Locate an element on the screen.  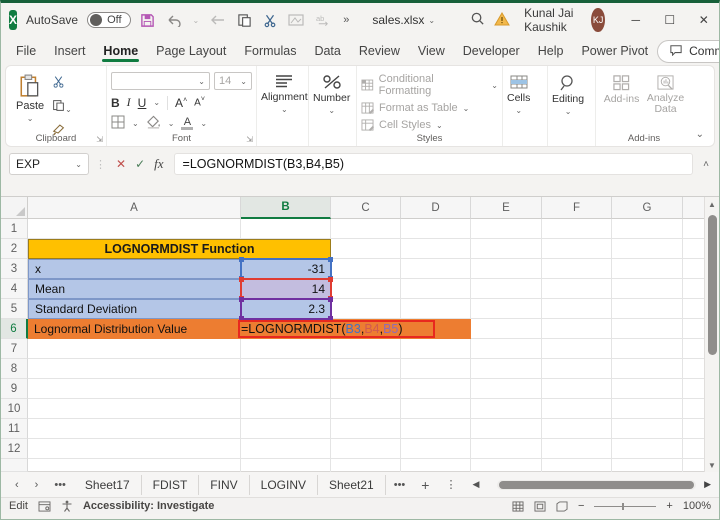
column-header-E: E is located at coordinates (506, 208).